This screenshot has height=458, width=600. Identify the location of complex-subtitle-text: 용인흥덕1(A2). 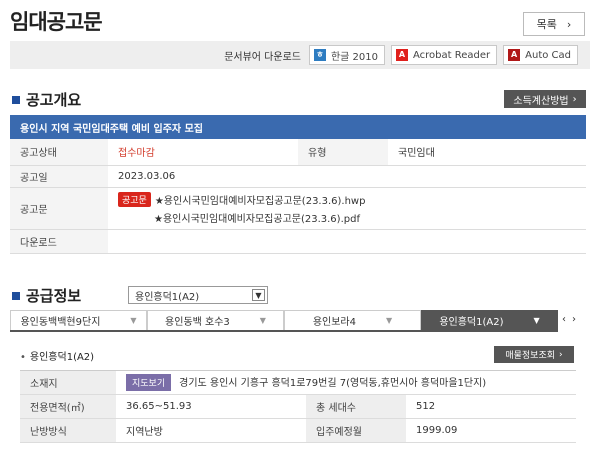
(62, 357).